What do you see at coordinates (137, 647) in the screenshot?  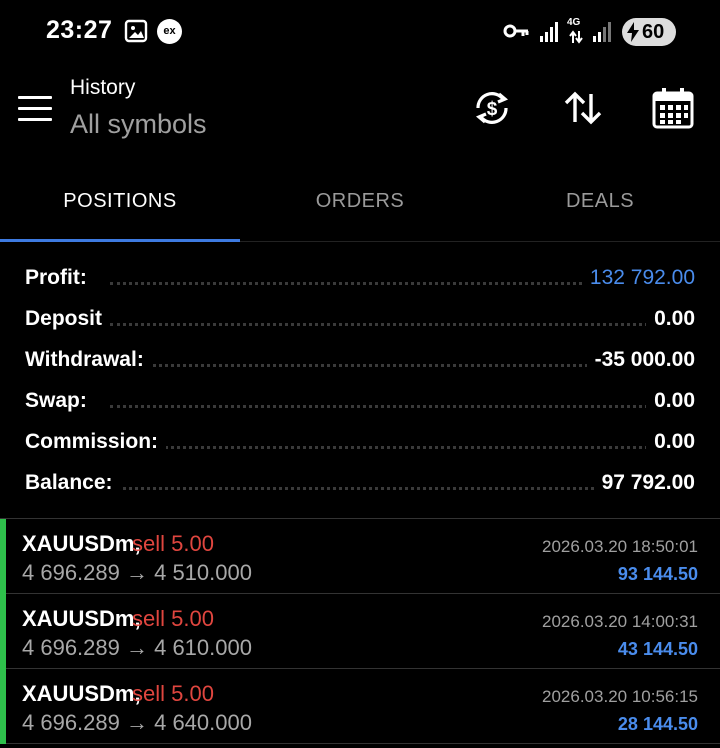 I see `position-prices: 4 696.289 → 4 610.000` at bounding box center [137, 647].